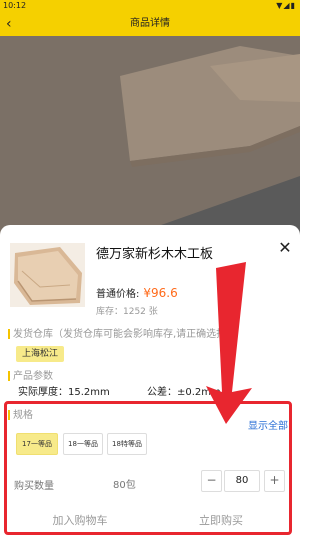 This screenshot has height=538, width=320. Describe the element at coordinates (33, 376) in the screenshot. I see `params-label: 产品参数` at that location.